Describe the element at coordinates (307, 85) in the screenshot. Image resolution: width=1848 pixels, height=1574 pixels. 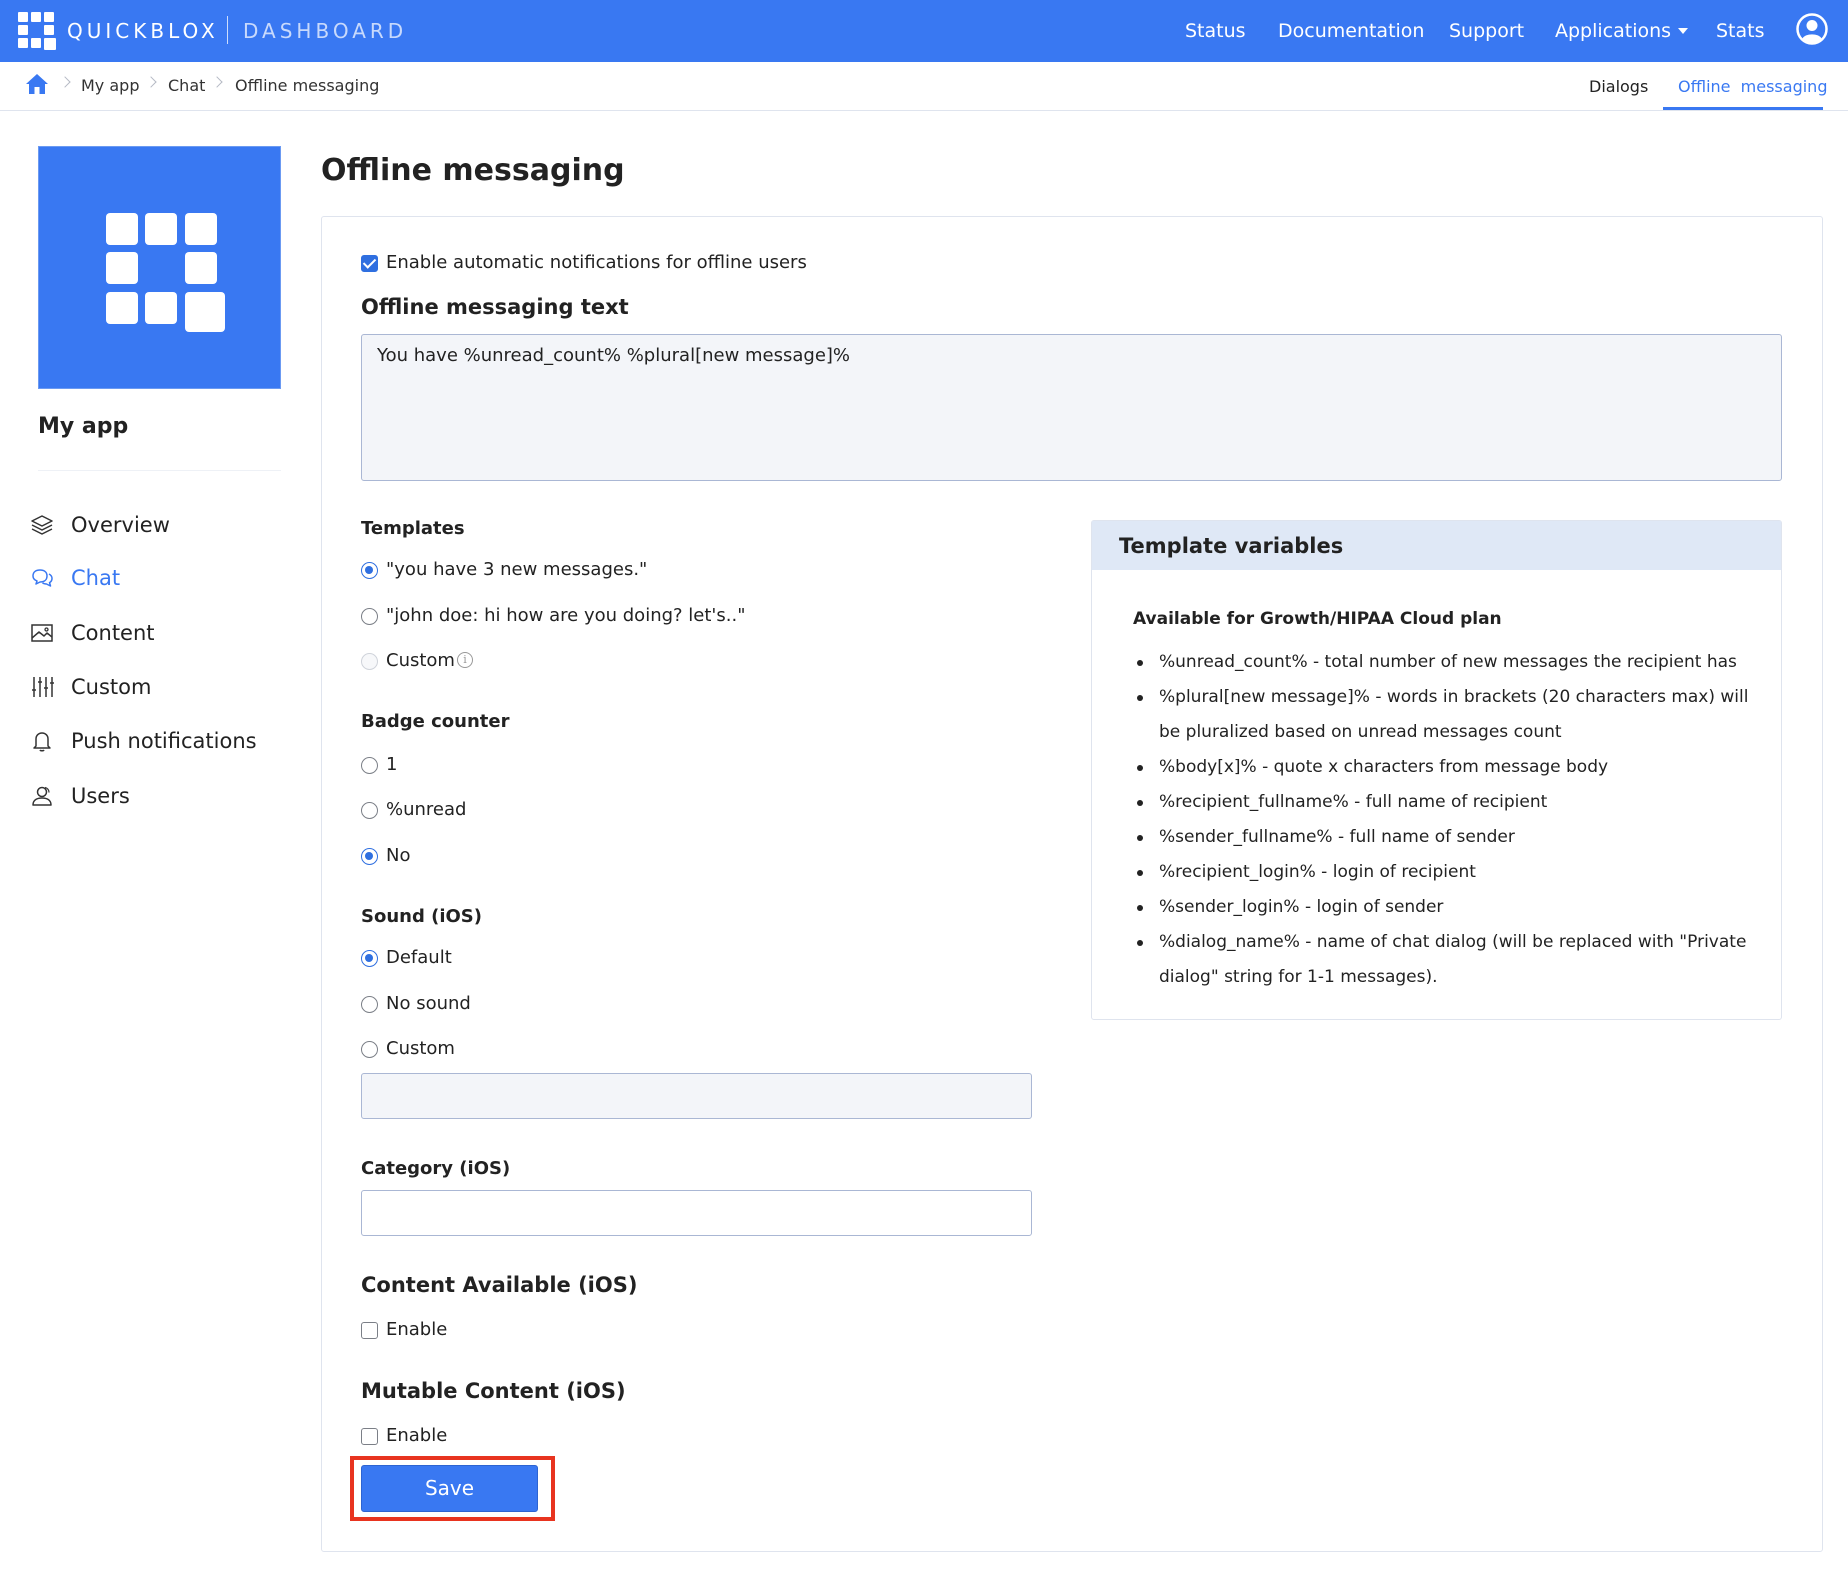
I see `breadcrumb-offline-messaging: Offline messaging` at that location.